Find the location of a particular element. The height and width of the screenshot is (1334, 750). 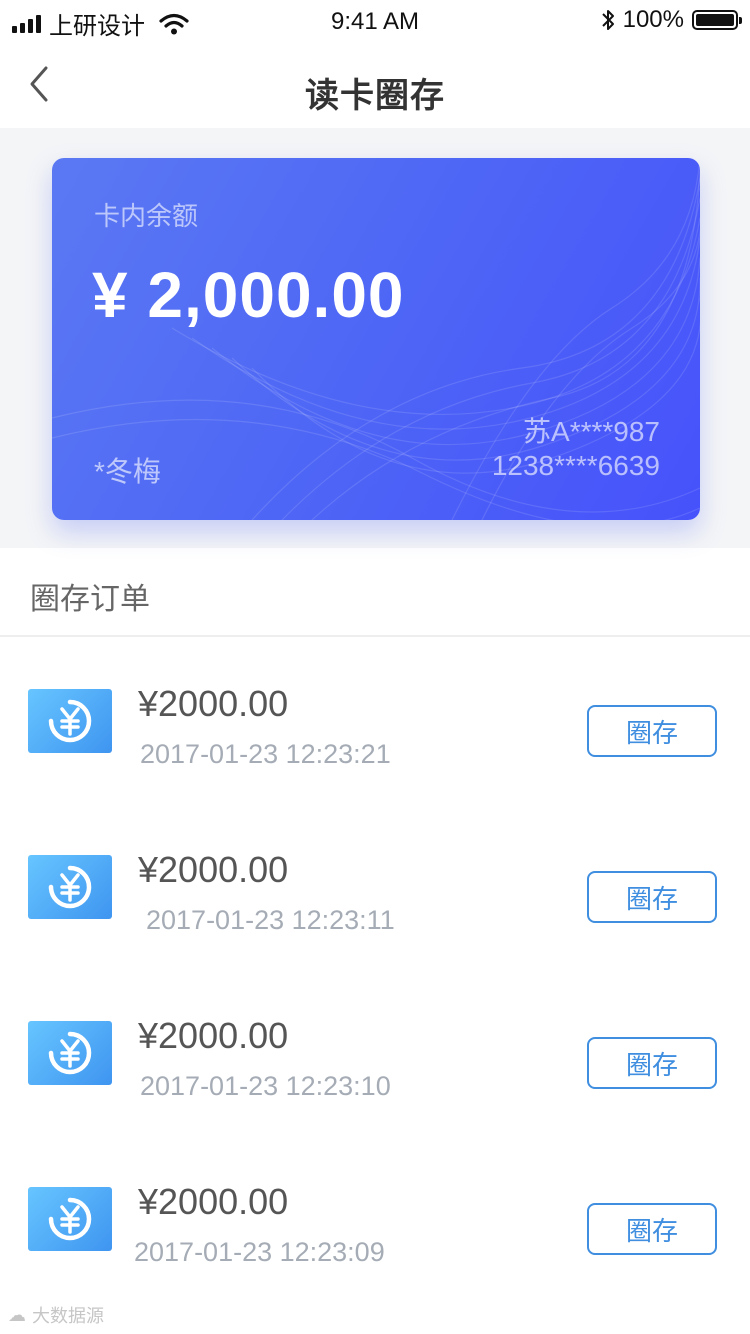

balance-label: 卡内余额 is located at coordinates (146, 216).